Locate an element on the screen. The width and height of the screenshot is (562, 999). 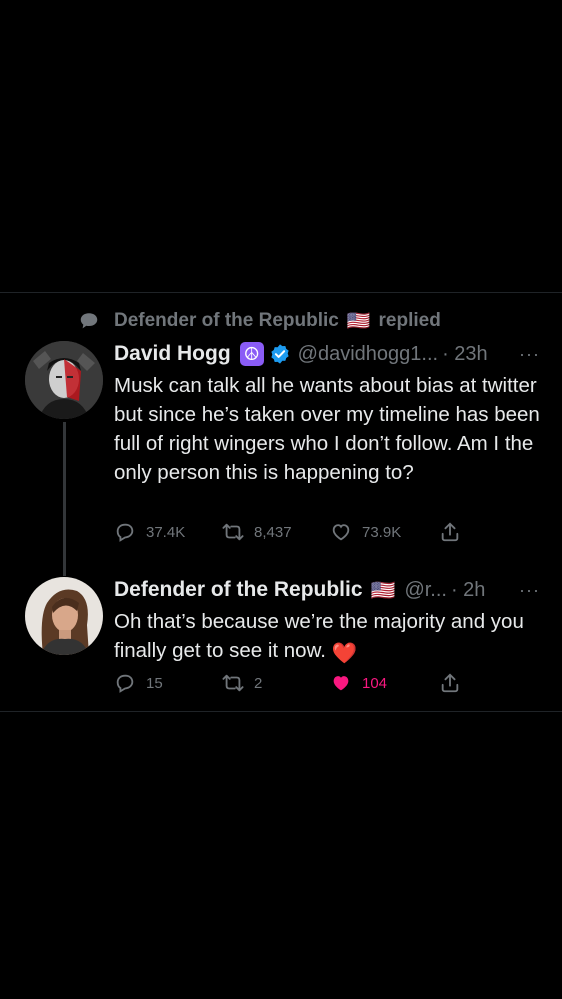
reply-context: Defender of the Republic 🇺🇸 replied is located at coordinates (259, 321).